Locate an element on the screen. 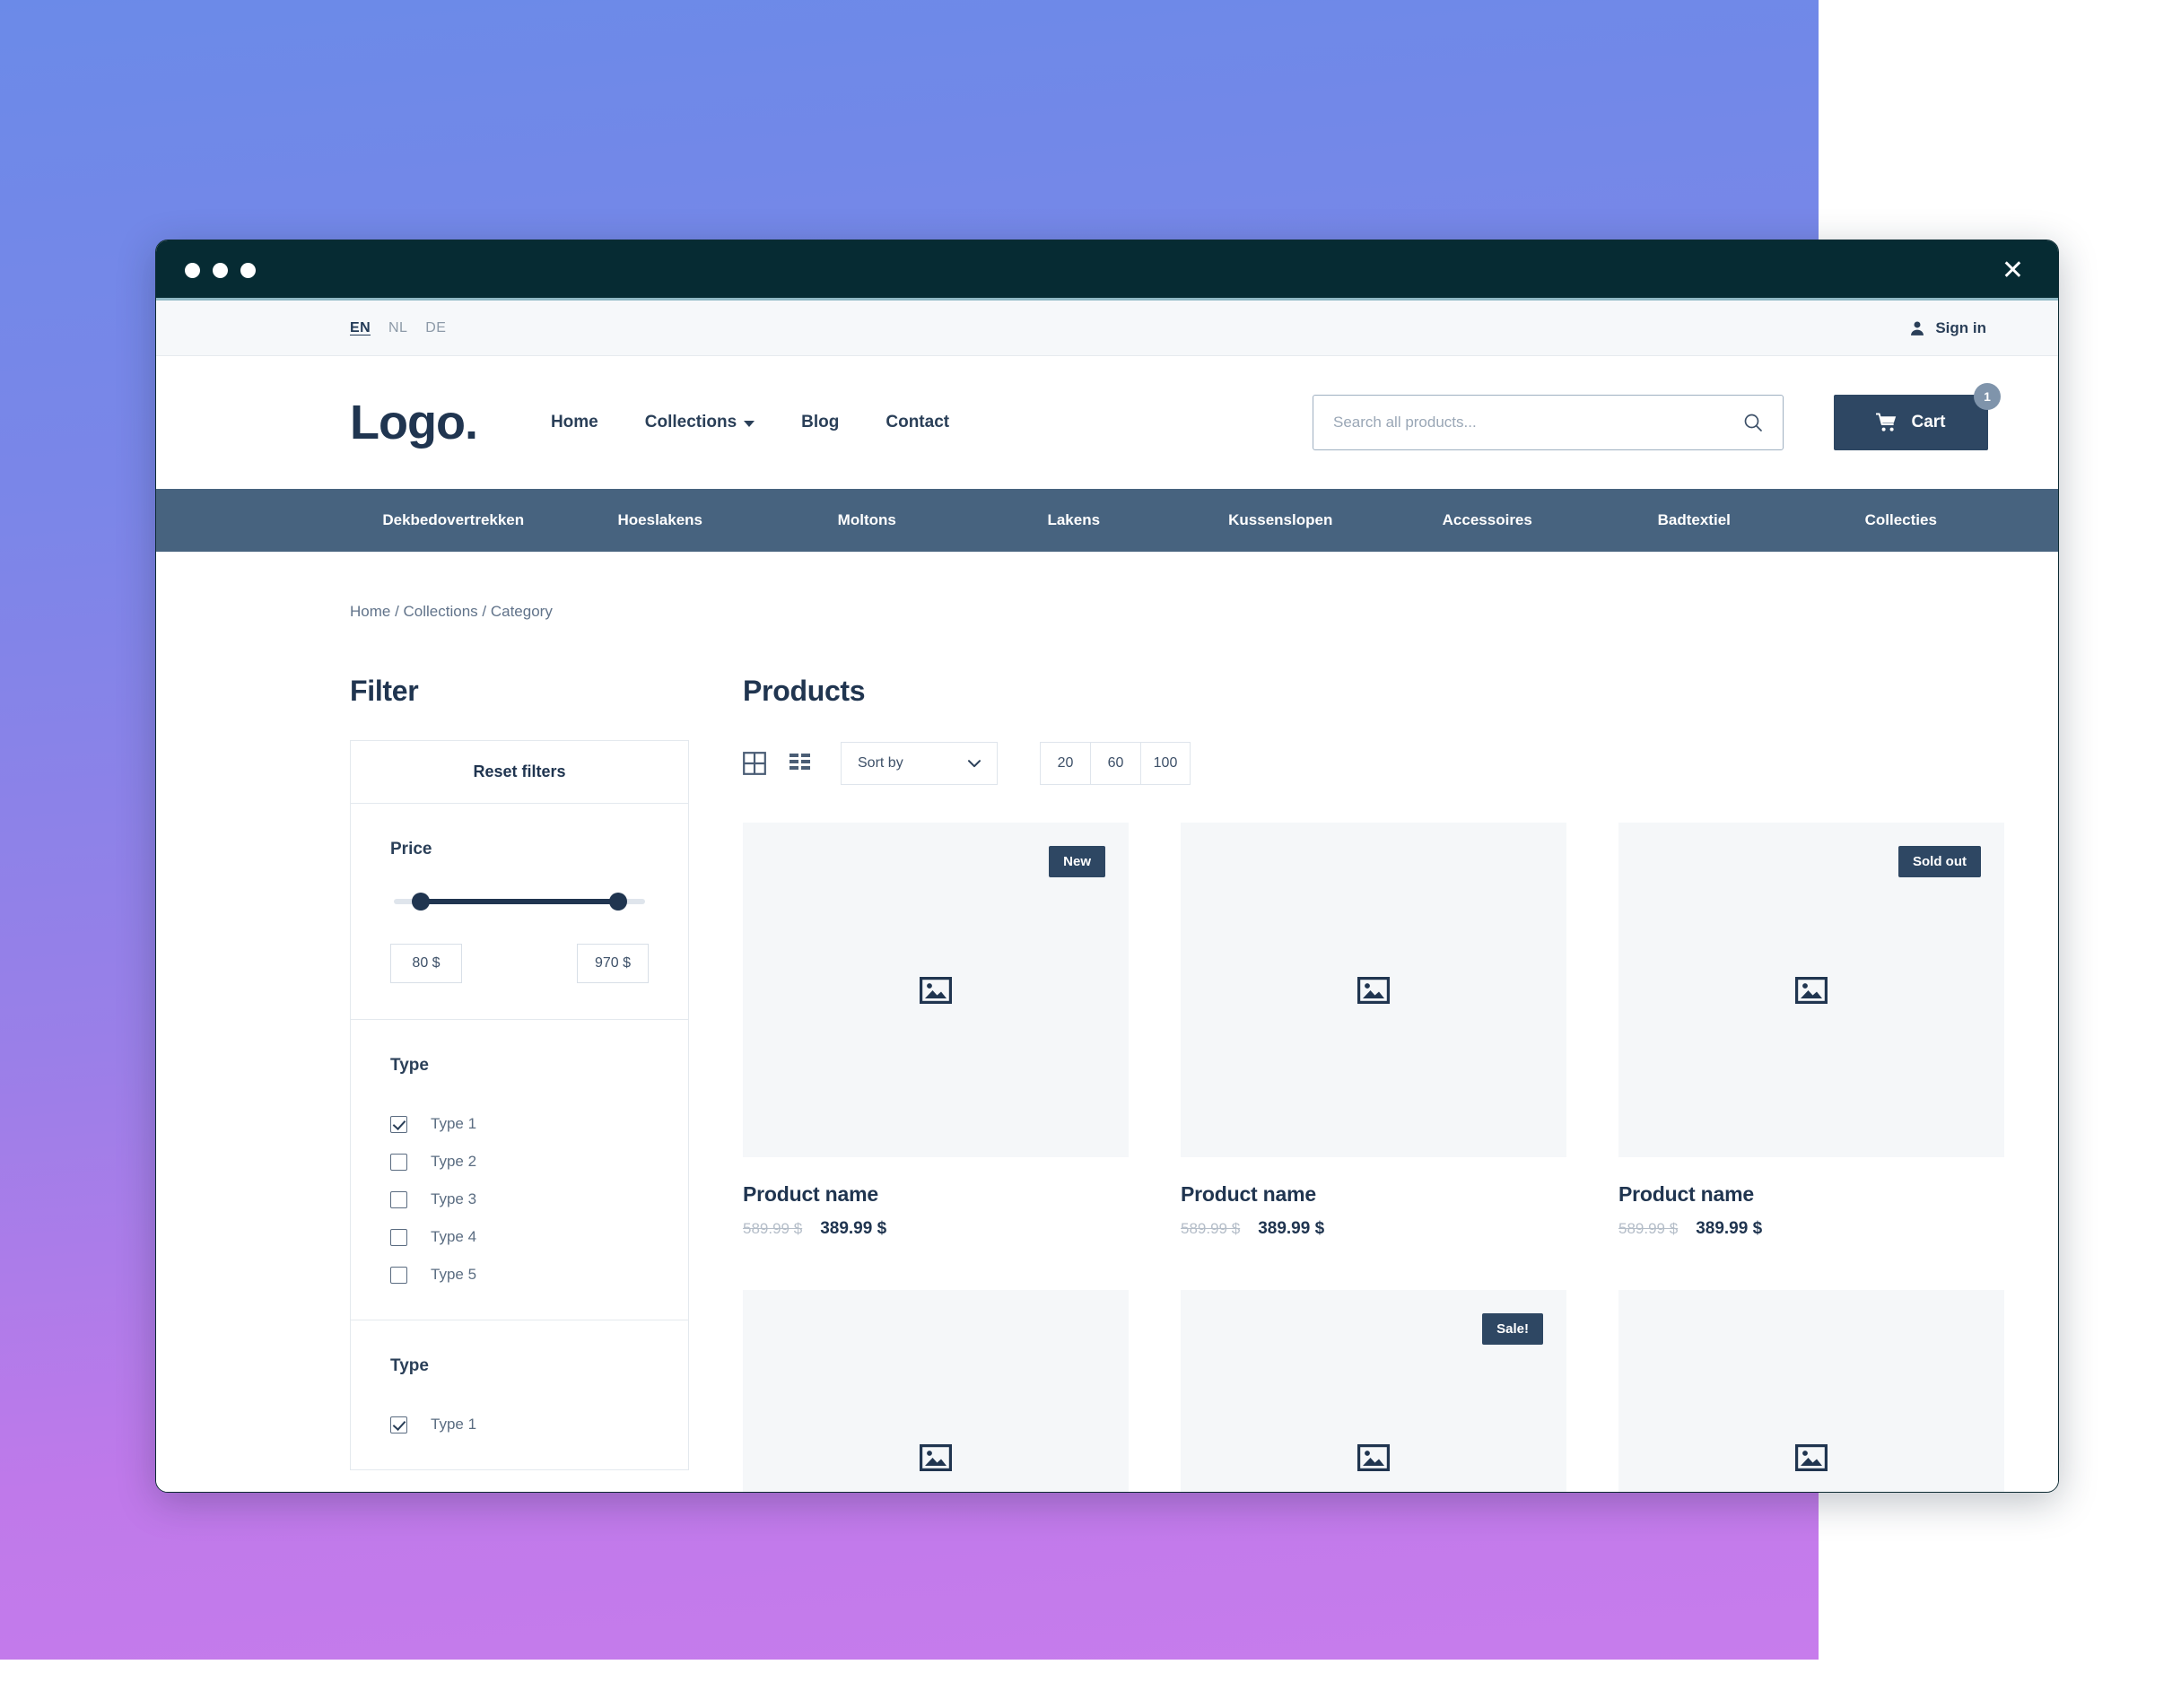 The height and width of the screenshot is (1708, 2181). nav-item-blog: Blog is located at coordinates (820, 422).